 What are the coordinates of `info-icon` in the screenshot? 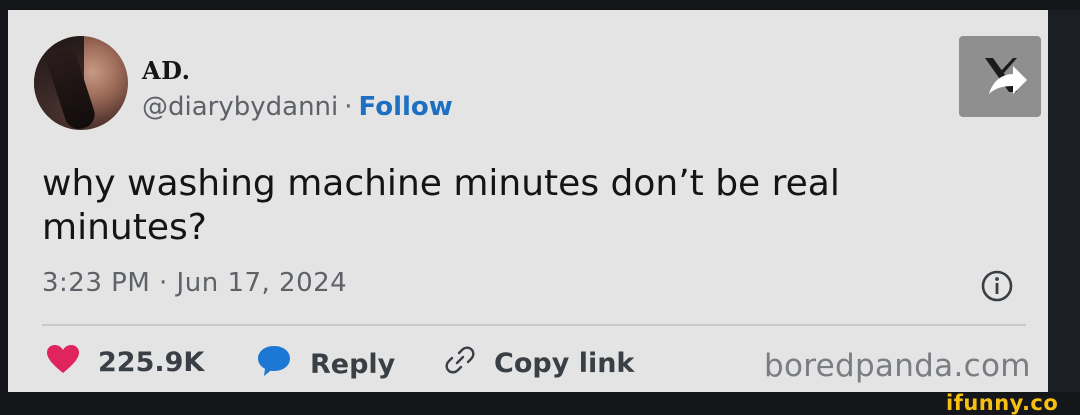 It's located at (997, 286).